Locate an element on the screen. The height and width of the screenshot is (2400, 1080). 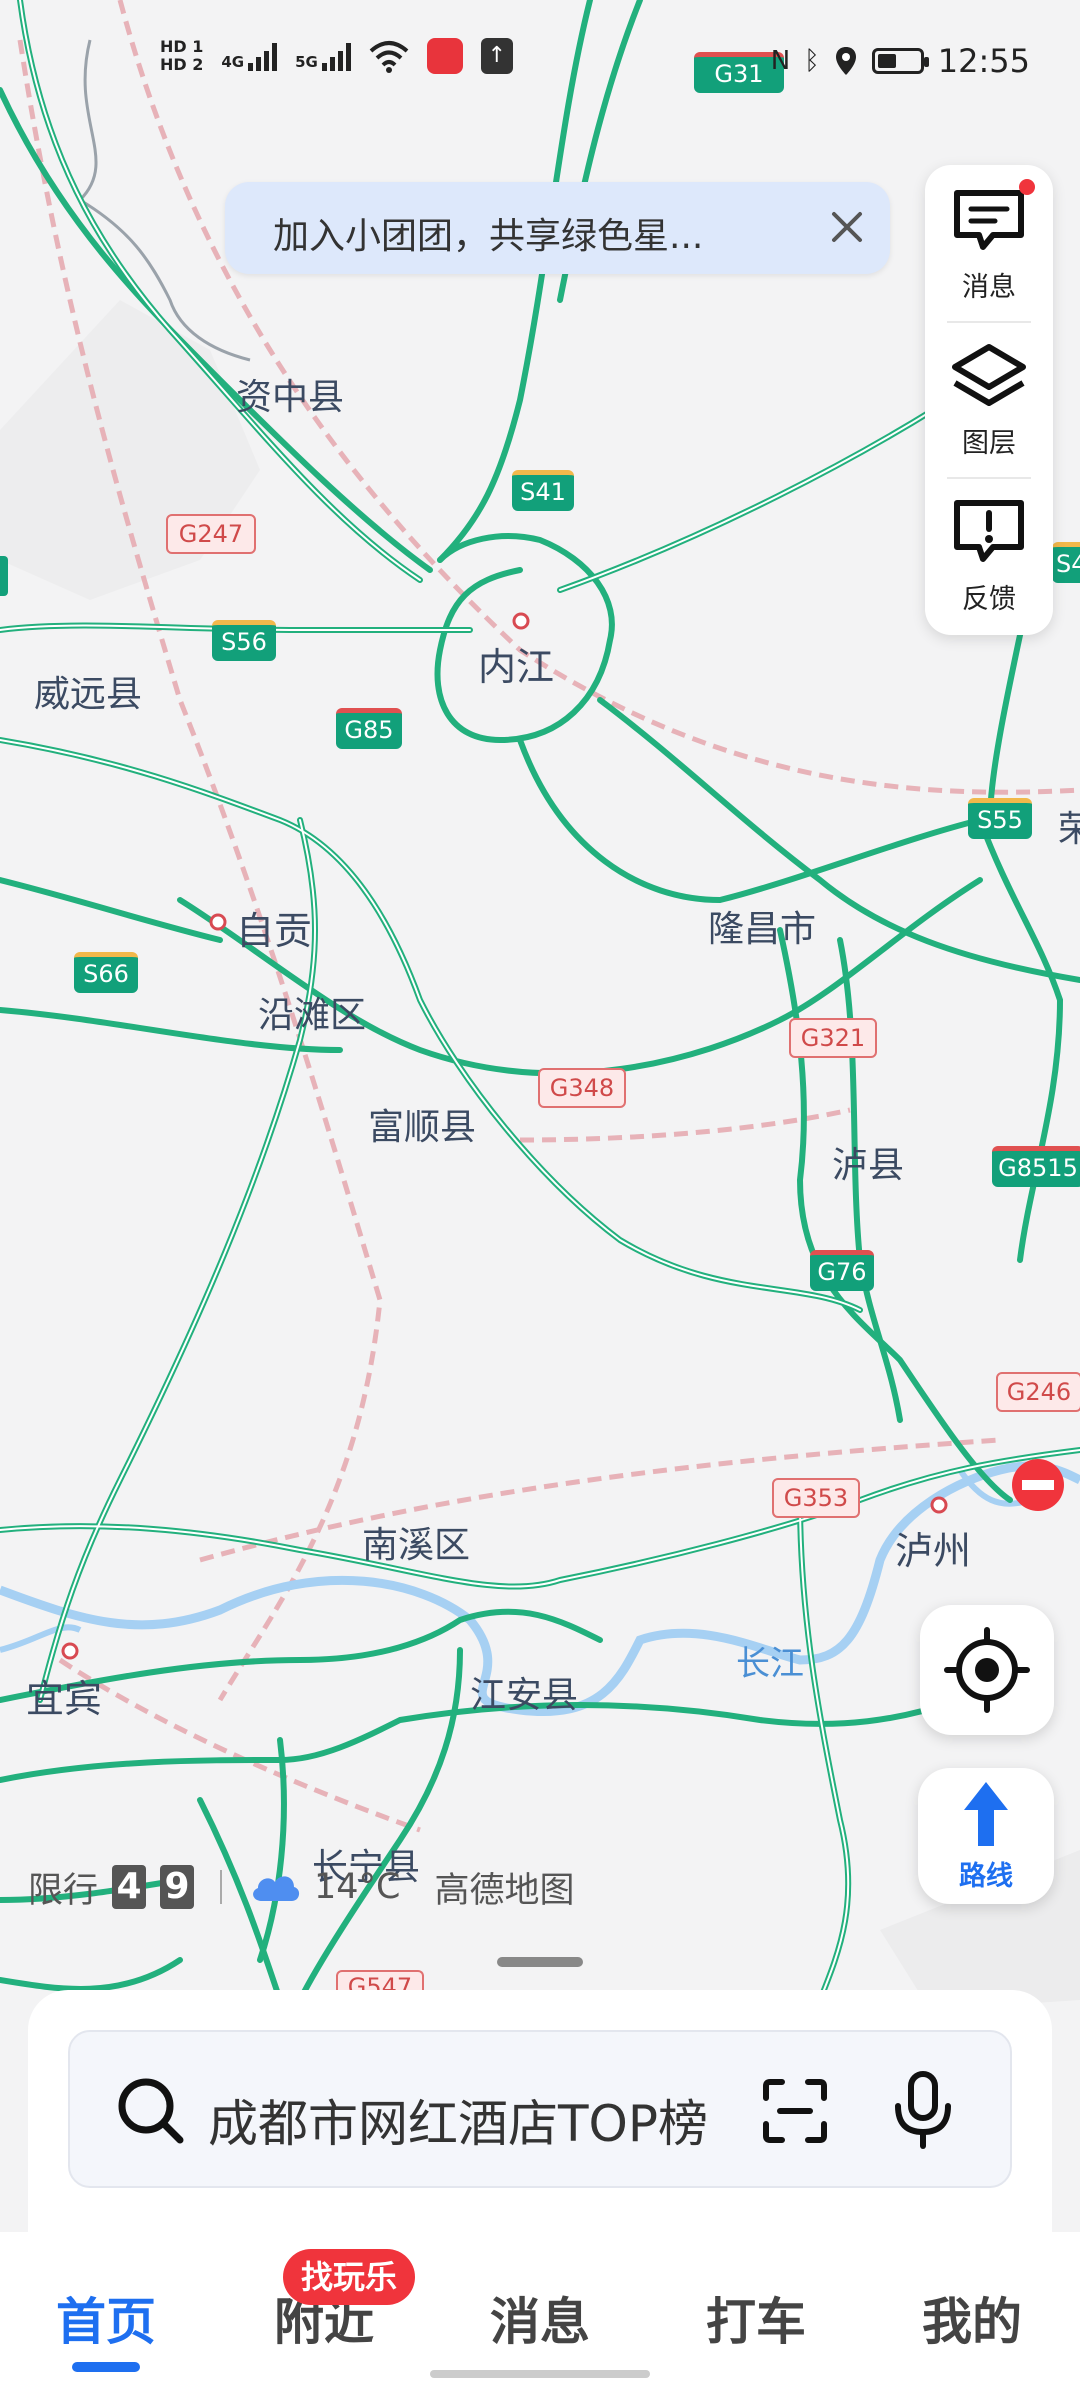
route-label: 路线 is located at coordinates (986, 1876).